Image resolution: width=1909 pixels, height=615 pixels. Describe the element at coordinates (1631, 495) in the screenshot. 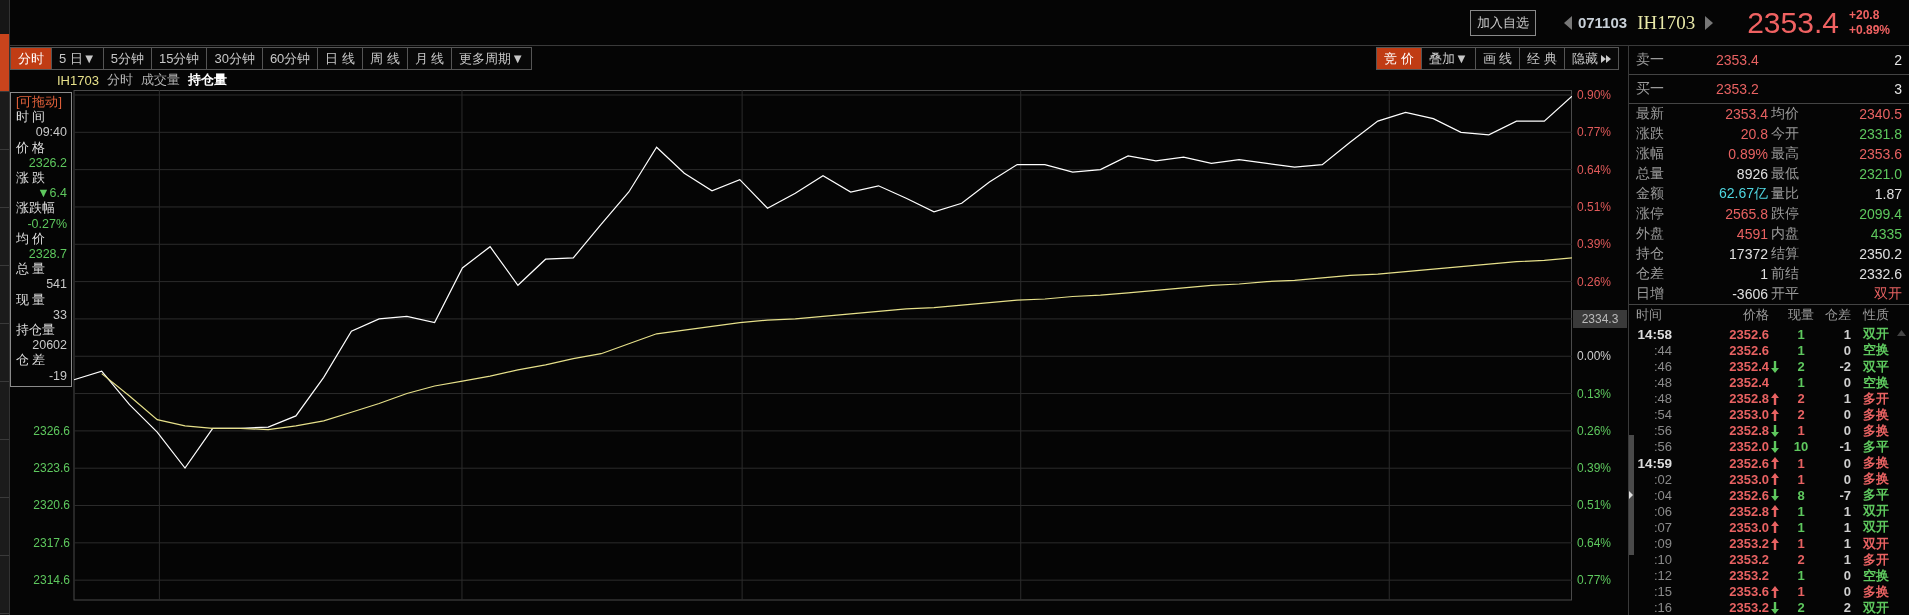

I see `collapse-handle` at that location.